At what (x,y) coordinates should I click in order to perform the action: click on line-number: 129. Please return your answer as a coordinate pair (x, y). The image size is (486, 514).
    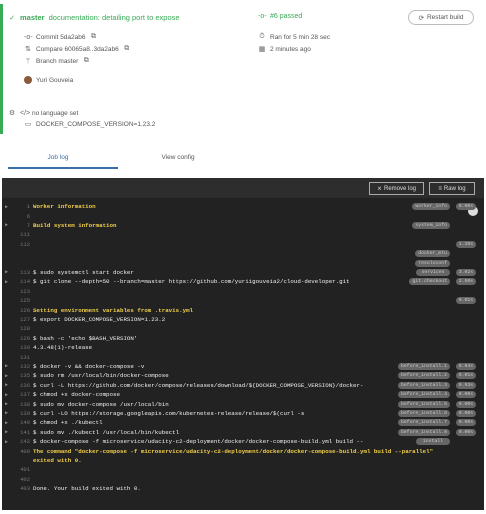
    Looking at the image, I should click on (21, 338).